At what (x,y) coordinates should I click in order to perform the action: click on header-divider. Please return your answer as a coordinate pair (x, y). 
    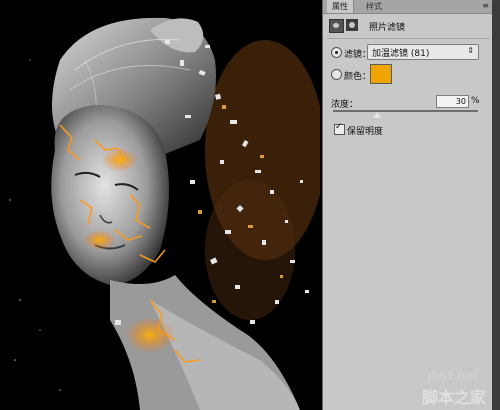
    Looking at the image, I should click on (408, 38).